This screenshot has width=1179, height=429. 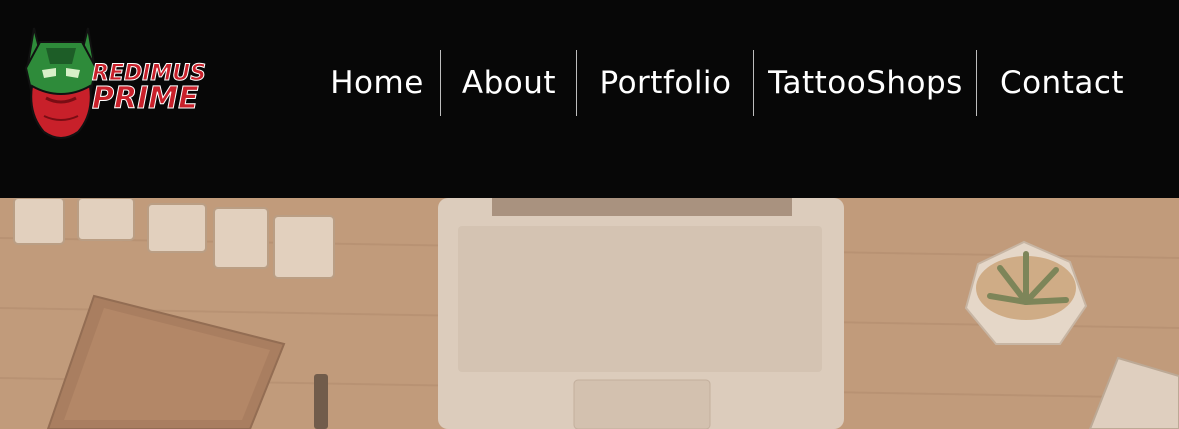 I want to click on nav-contact: Contact, so click(x=1062, y=83).